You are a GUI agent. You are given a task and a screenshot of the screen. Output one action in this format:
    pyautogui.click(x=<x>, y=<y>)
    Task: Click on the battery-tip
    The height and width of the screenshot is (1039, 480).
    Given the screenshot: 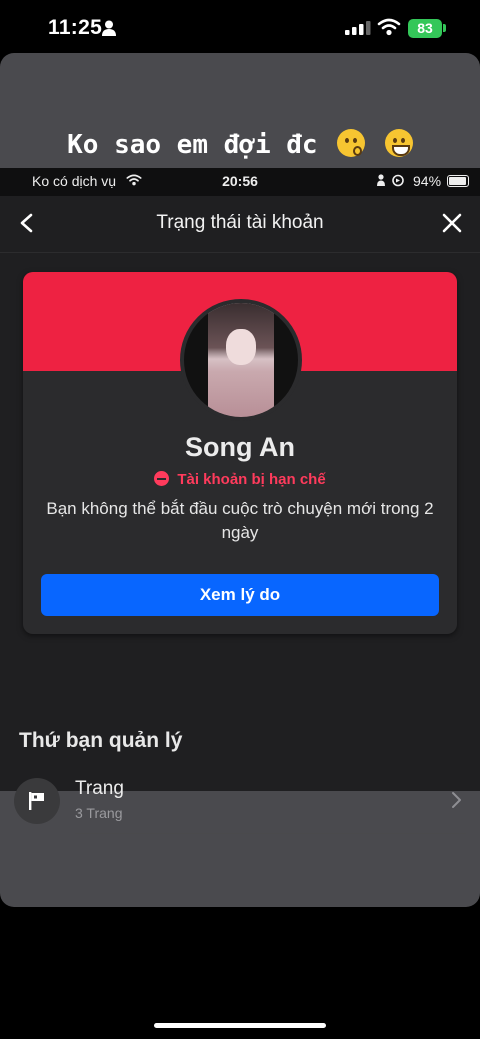 What is the action you would take?
    pyautogui.click(x=444, y=28)
    